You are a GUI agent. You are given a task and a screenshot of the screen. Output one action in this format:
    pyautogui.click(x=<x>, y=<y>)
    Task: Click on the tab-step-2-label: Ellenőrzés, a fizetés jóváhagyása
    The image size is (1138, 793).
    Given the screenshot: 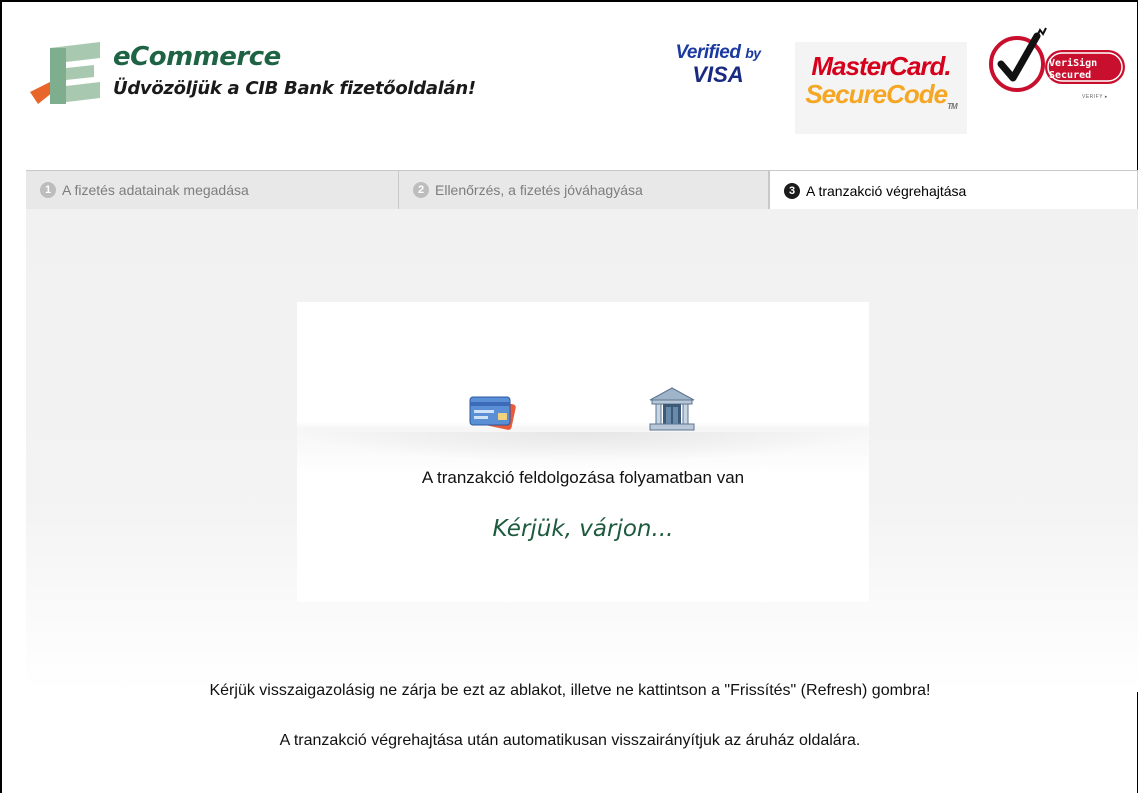 What is the action you would take?
    pyautogui.click(x=539, y=190)
    